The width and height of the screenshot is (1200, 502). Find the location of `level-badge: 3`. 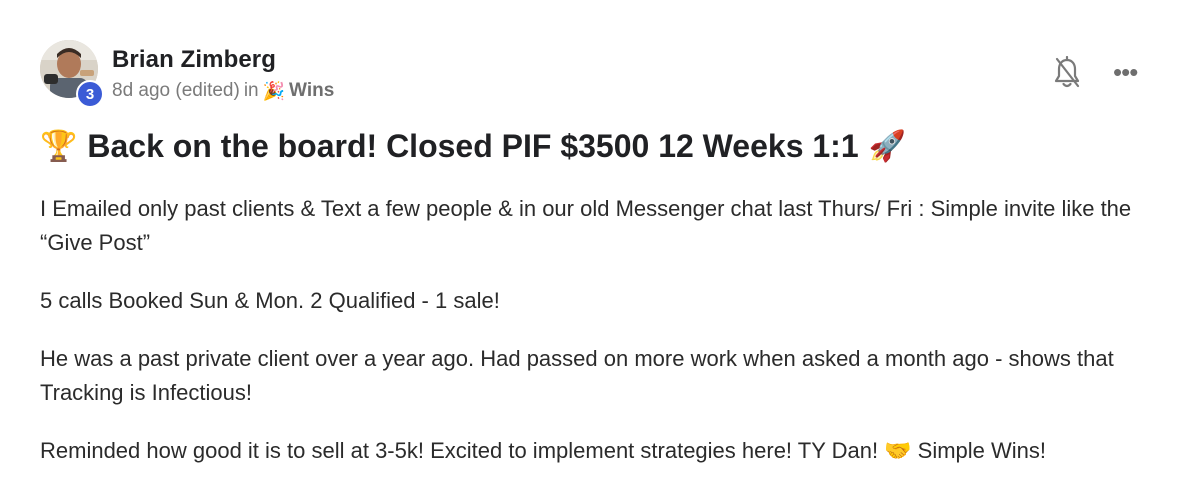

level-badge: 3 is located at coordinates (90, 94).